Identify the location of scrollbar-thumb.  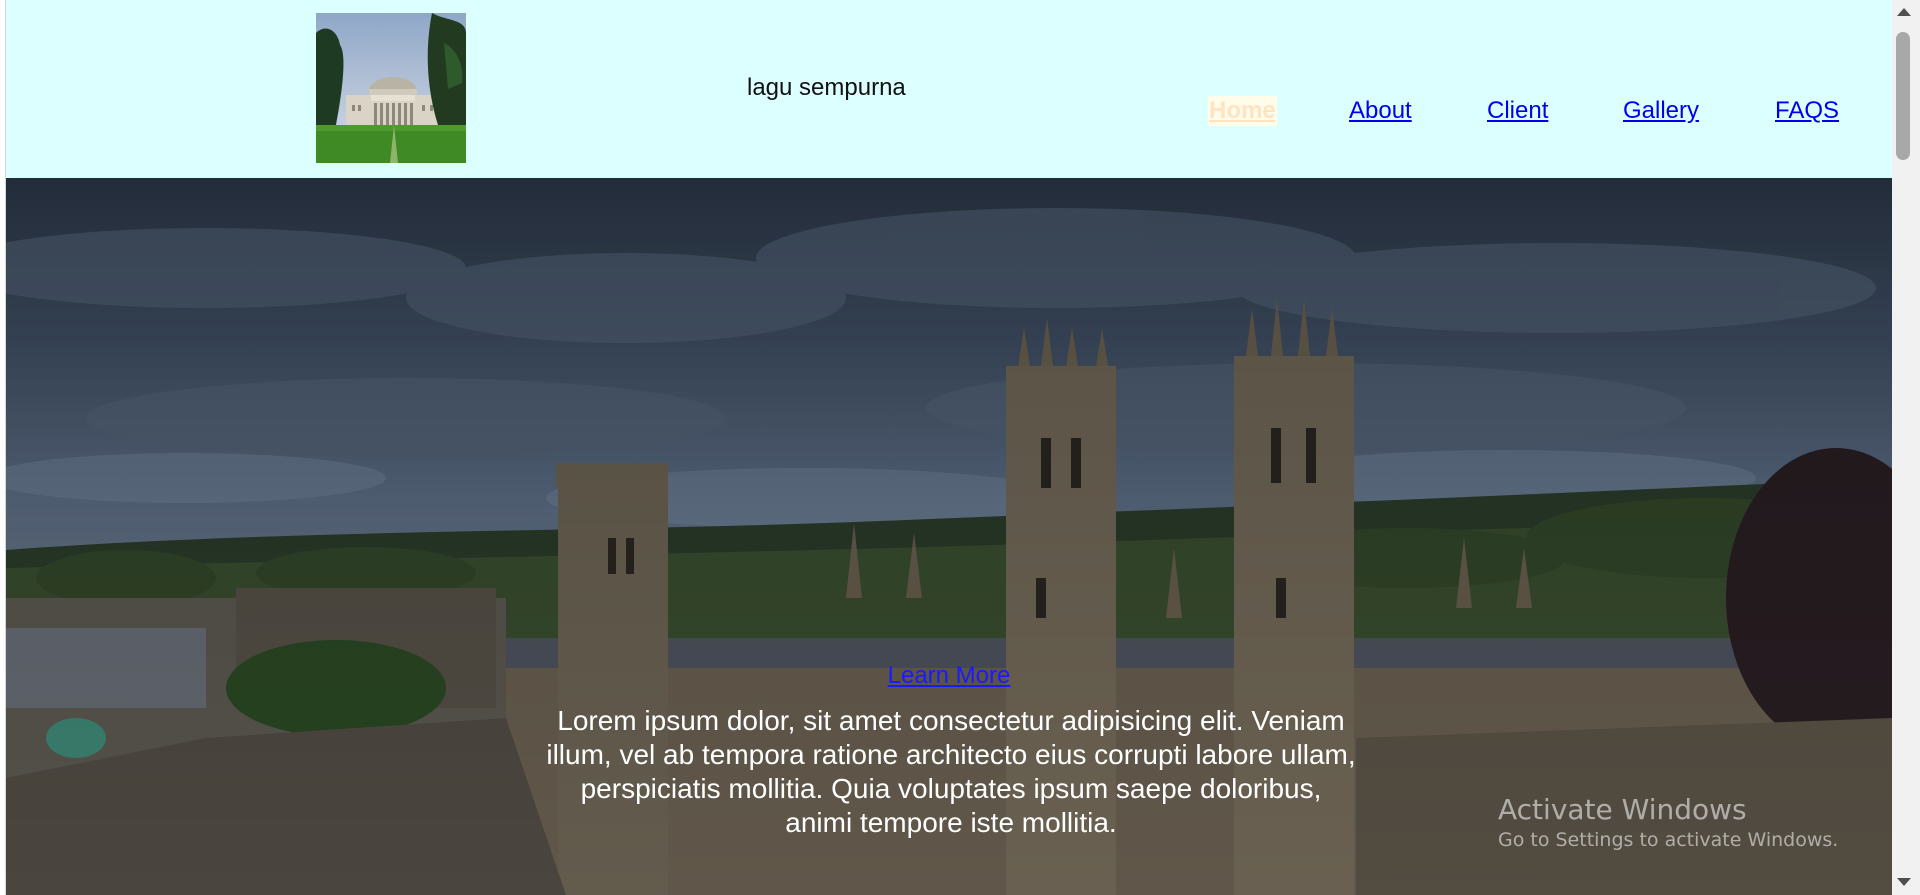
(1903, 96).